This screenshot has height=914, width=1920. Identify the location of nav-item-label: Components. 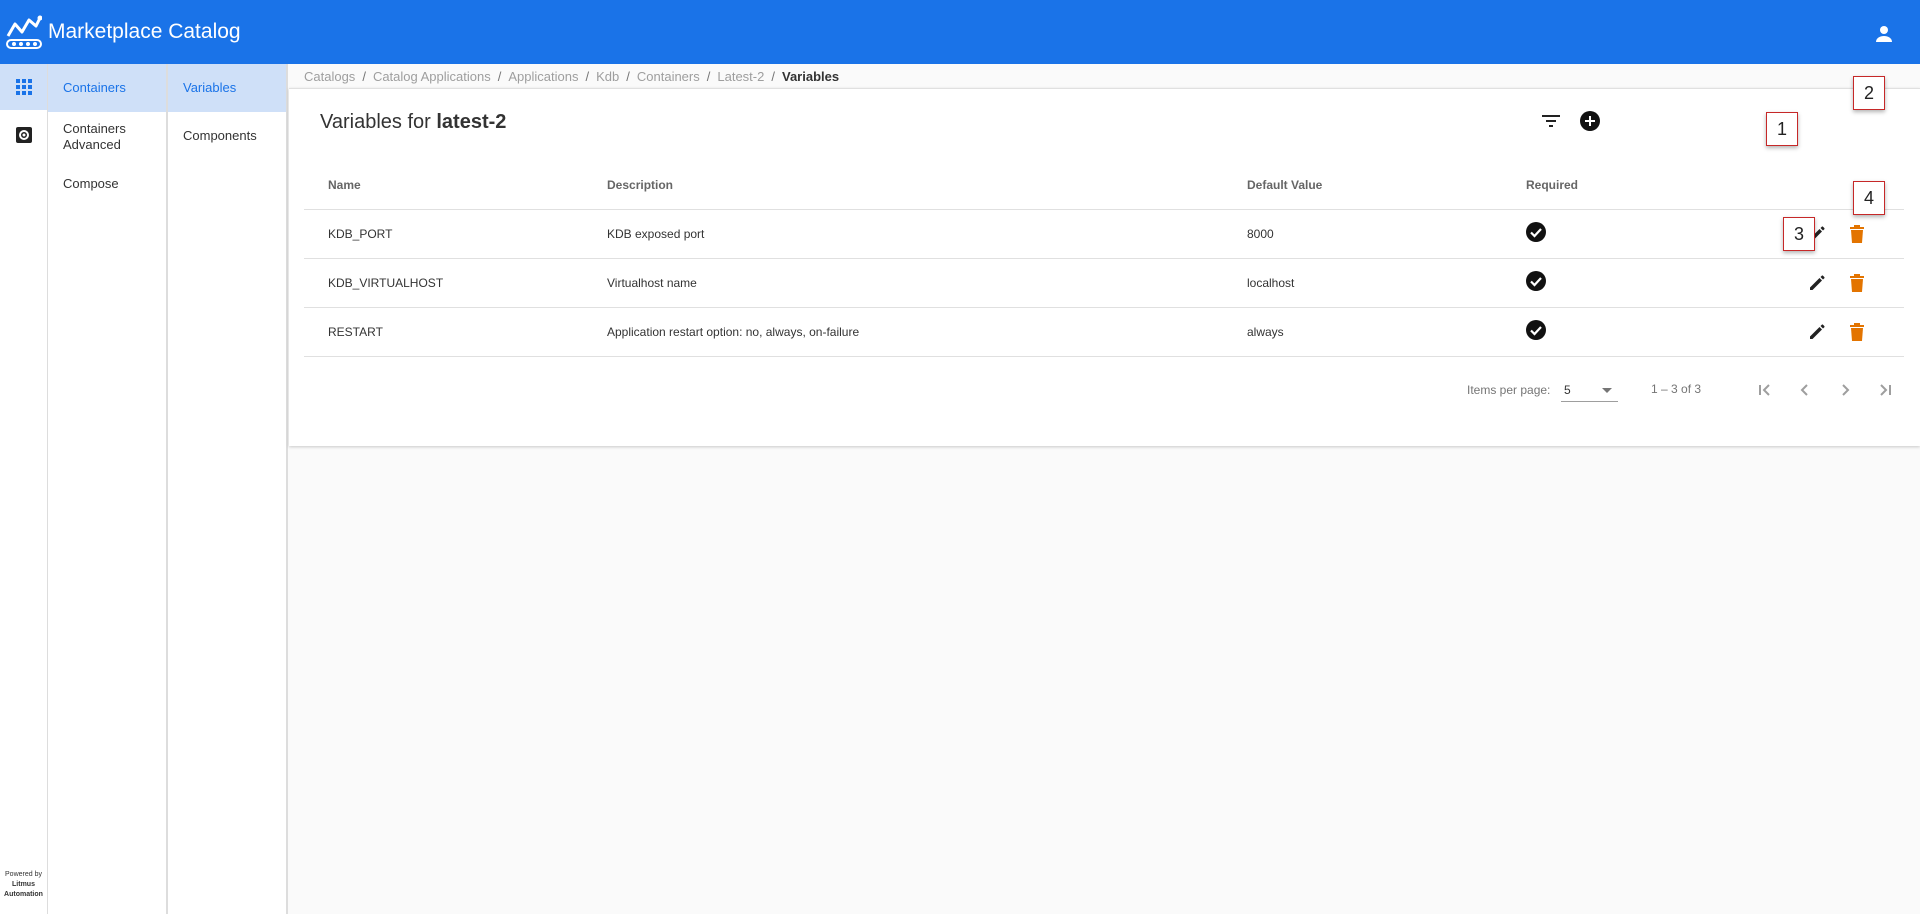
(220, 135).